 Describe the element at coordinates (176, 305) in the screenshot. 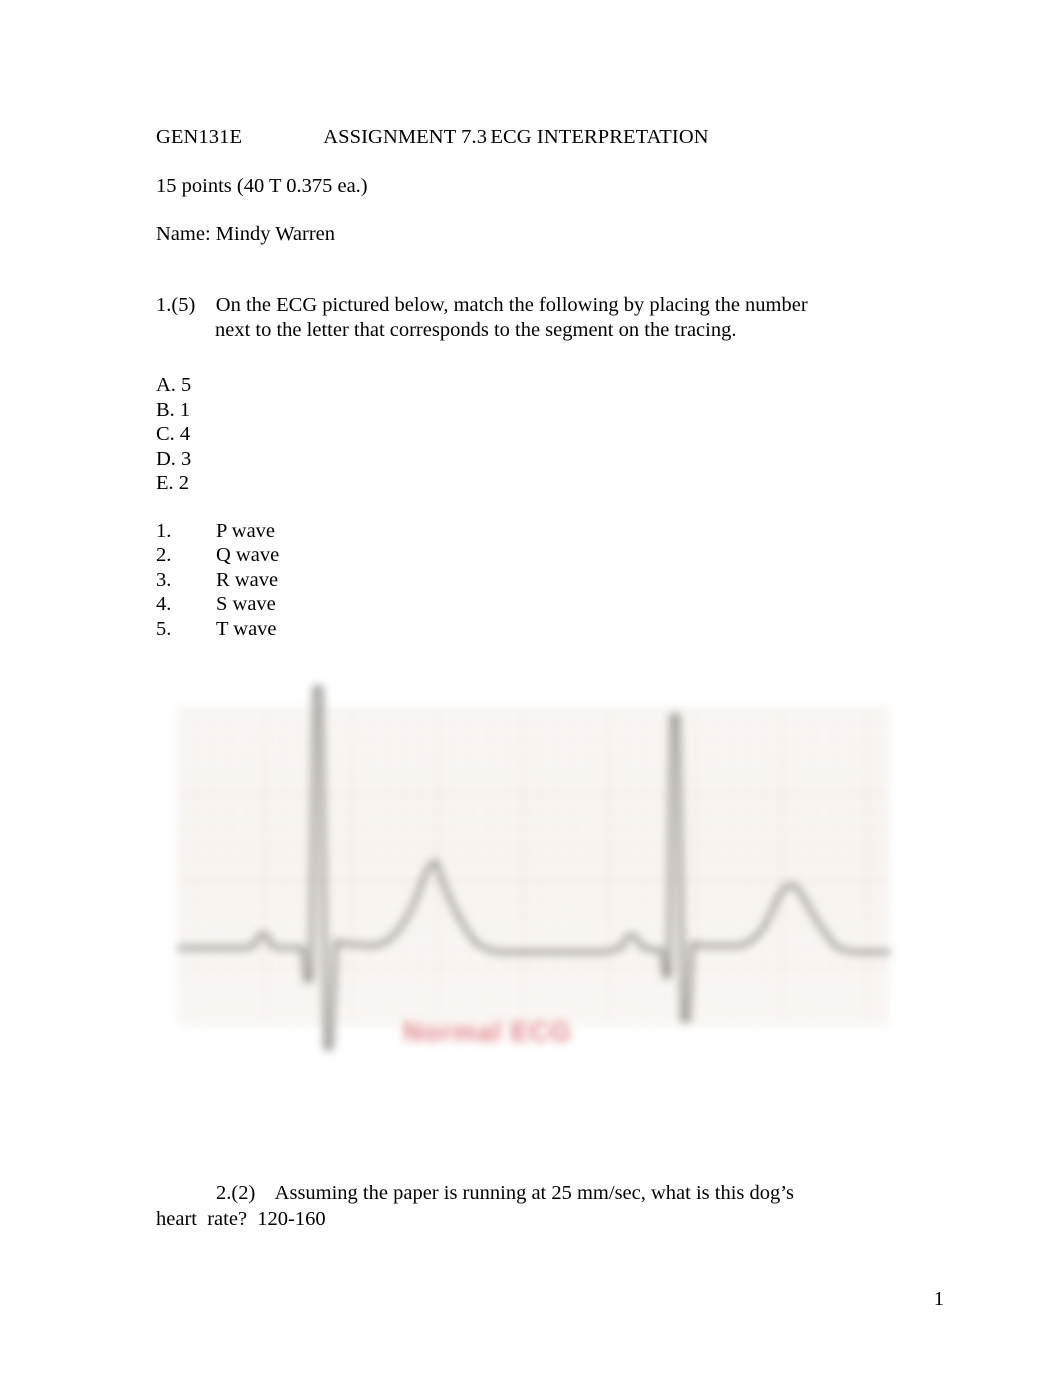

I see `question-1-number: 1.(5)` at that location.